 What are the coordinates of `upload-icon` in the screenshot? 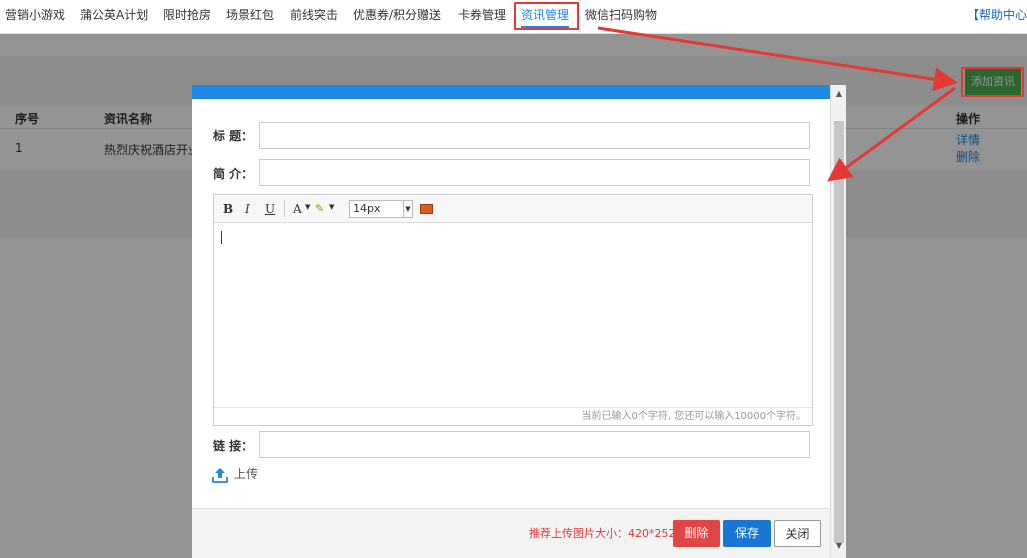 It's located at (220, 475).